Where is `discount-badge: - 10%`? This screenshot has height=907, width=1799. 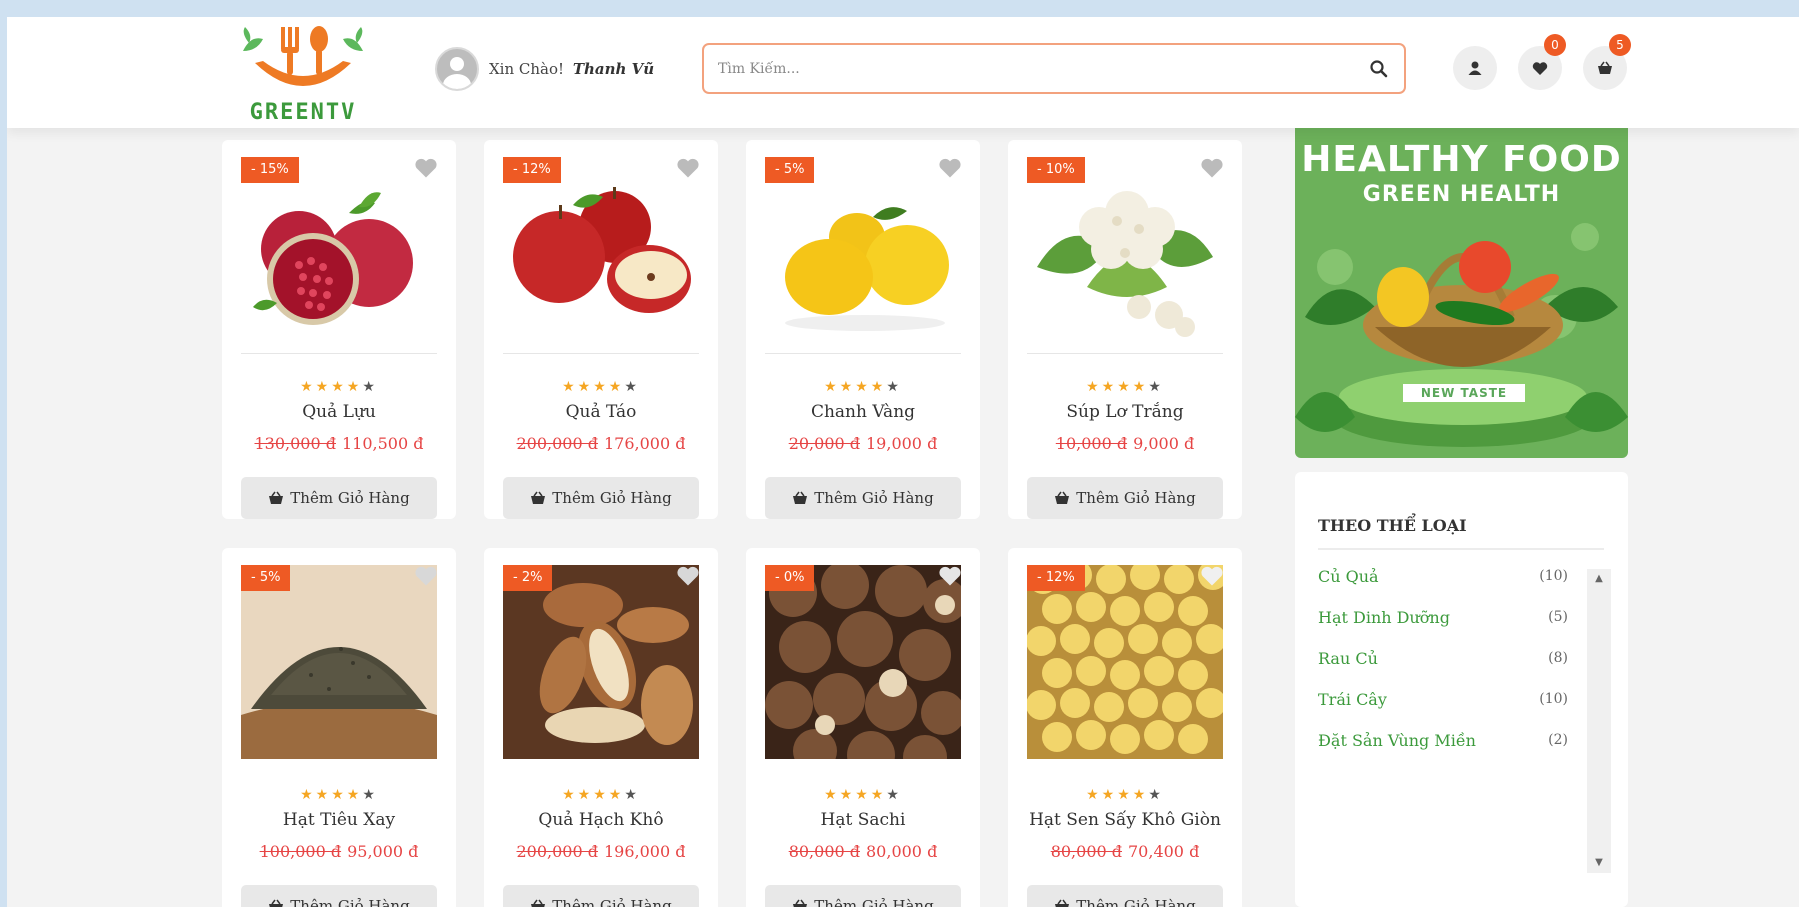 discount-badge: - 10% is located at coordinates (1056, 170).